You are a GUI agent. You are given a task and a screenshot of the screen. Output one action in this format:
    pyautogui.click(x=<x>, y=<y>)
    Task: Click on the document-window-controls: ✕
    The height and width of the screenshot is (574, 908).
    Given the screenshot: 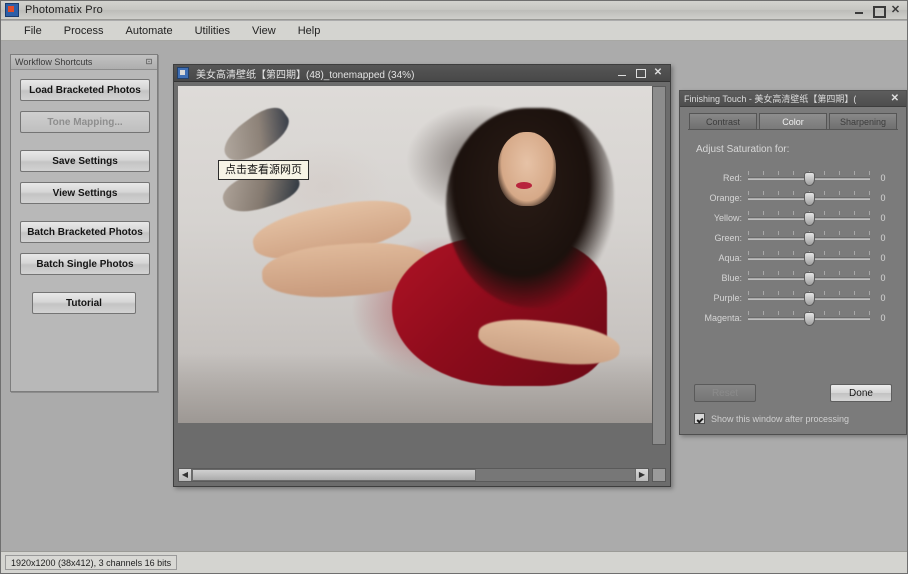 What is the action you would take?
    pyautogui.click(x=640, y=73)
    